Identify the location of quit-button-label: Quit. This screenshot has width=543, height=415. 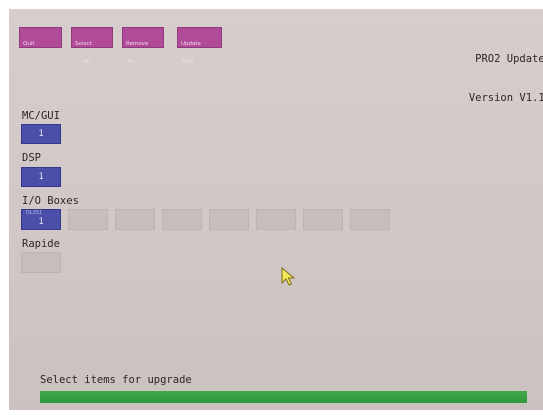
(29, 44).